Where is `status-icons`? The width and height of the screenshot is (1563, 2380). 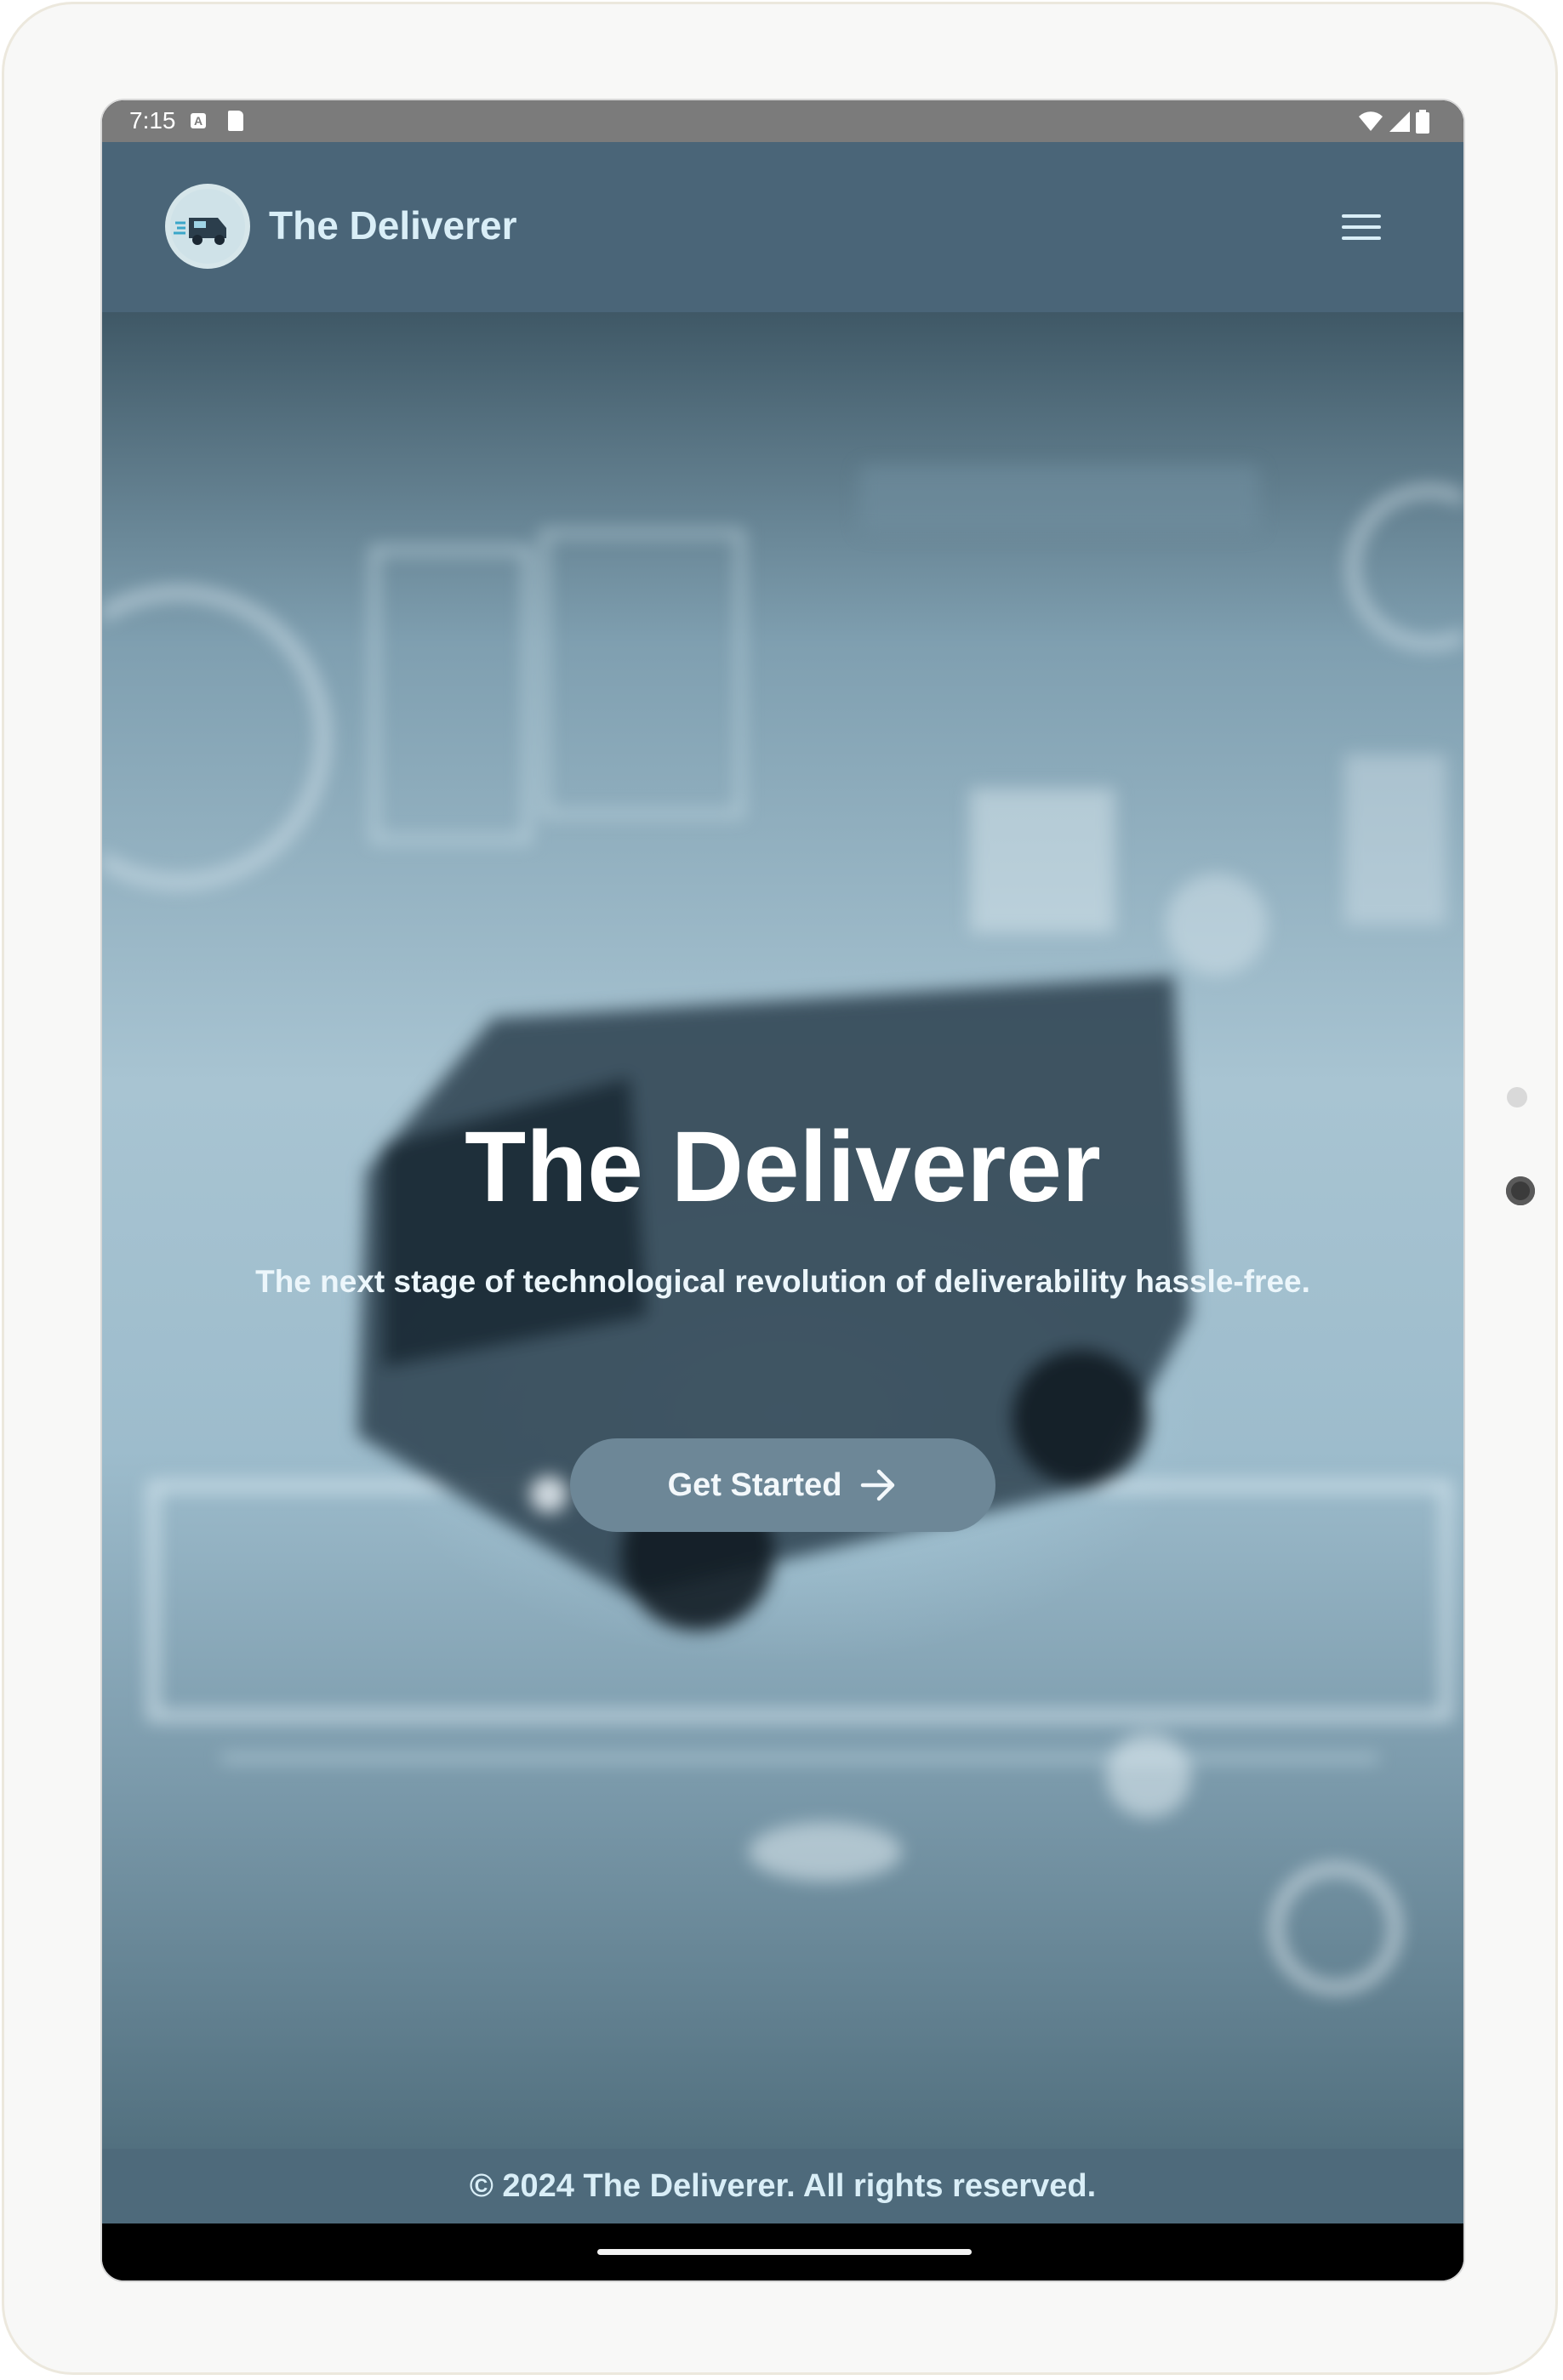
status-icons is located at coordinates (1394, 121).